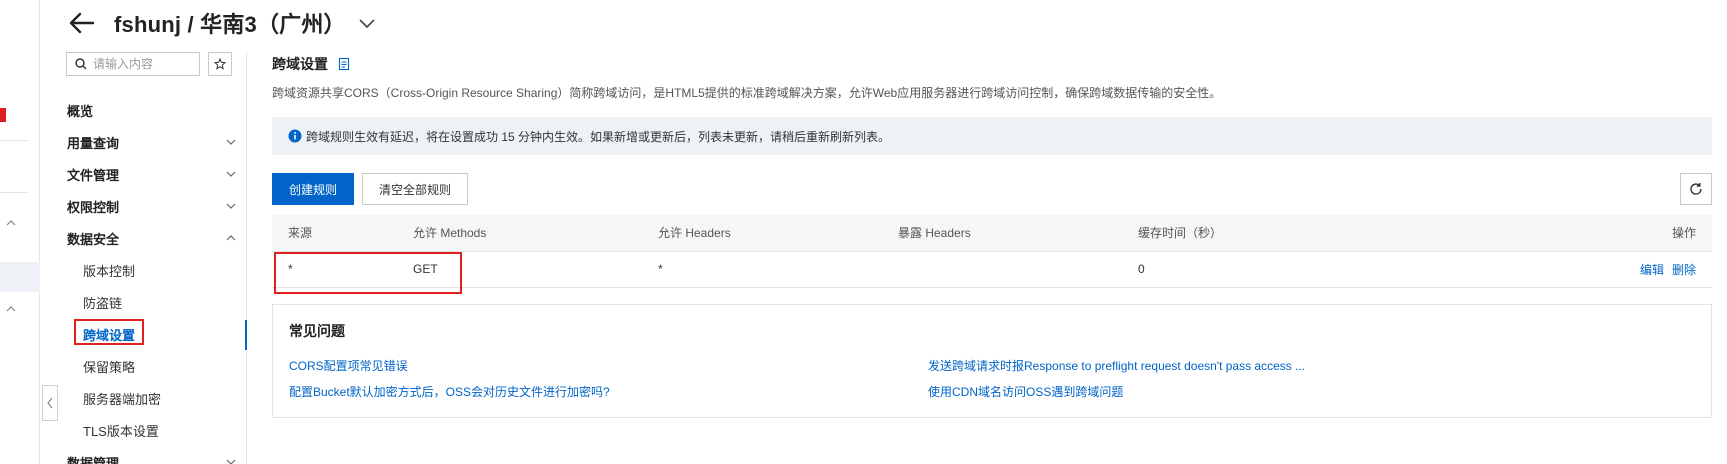 The height and width of the screenshot is (464, 1727). What do you see at coordinates (109, 271) in the screenshot?
I see `sidebar-item-label: 版本控制` at bounding box center [109, 271].